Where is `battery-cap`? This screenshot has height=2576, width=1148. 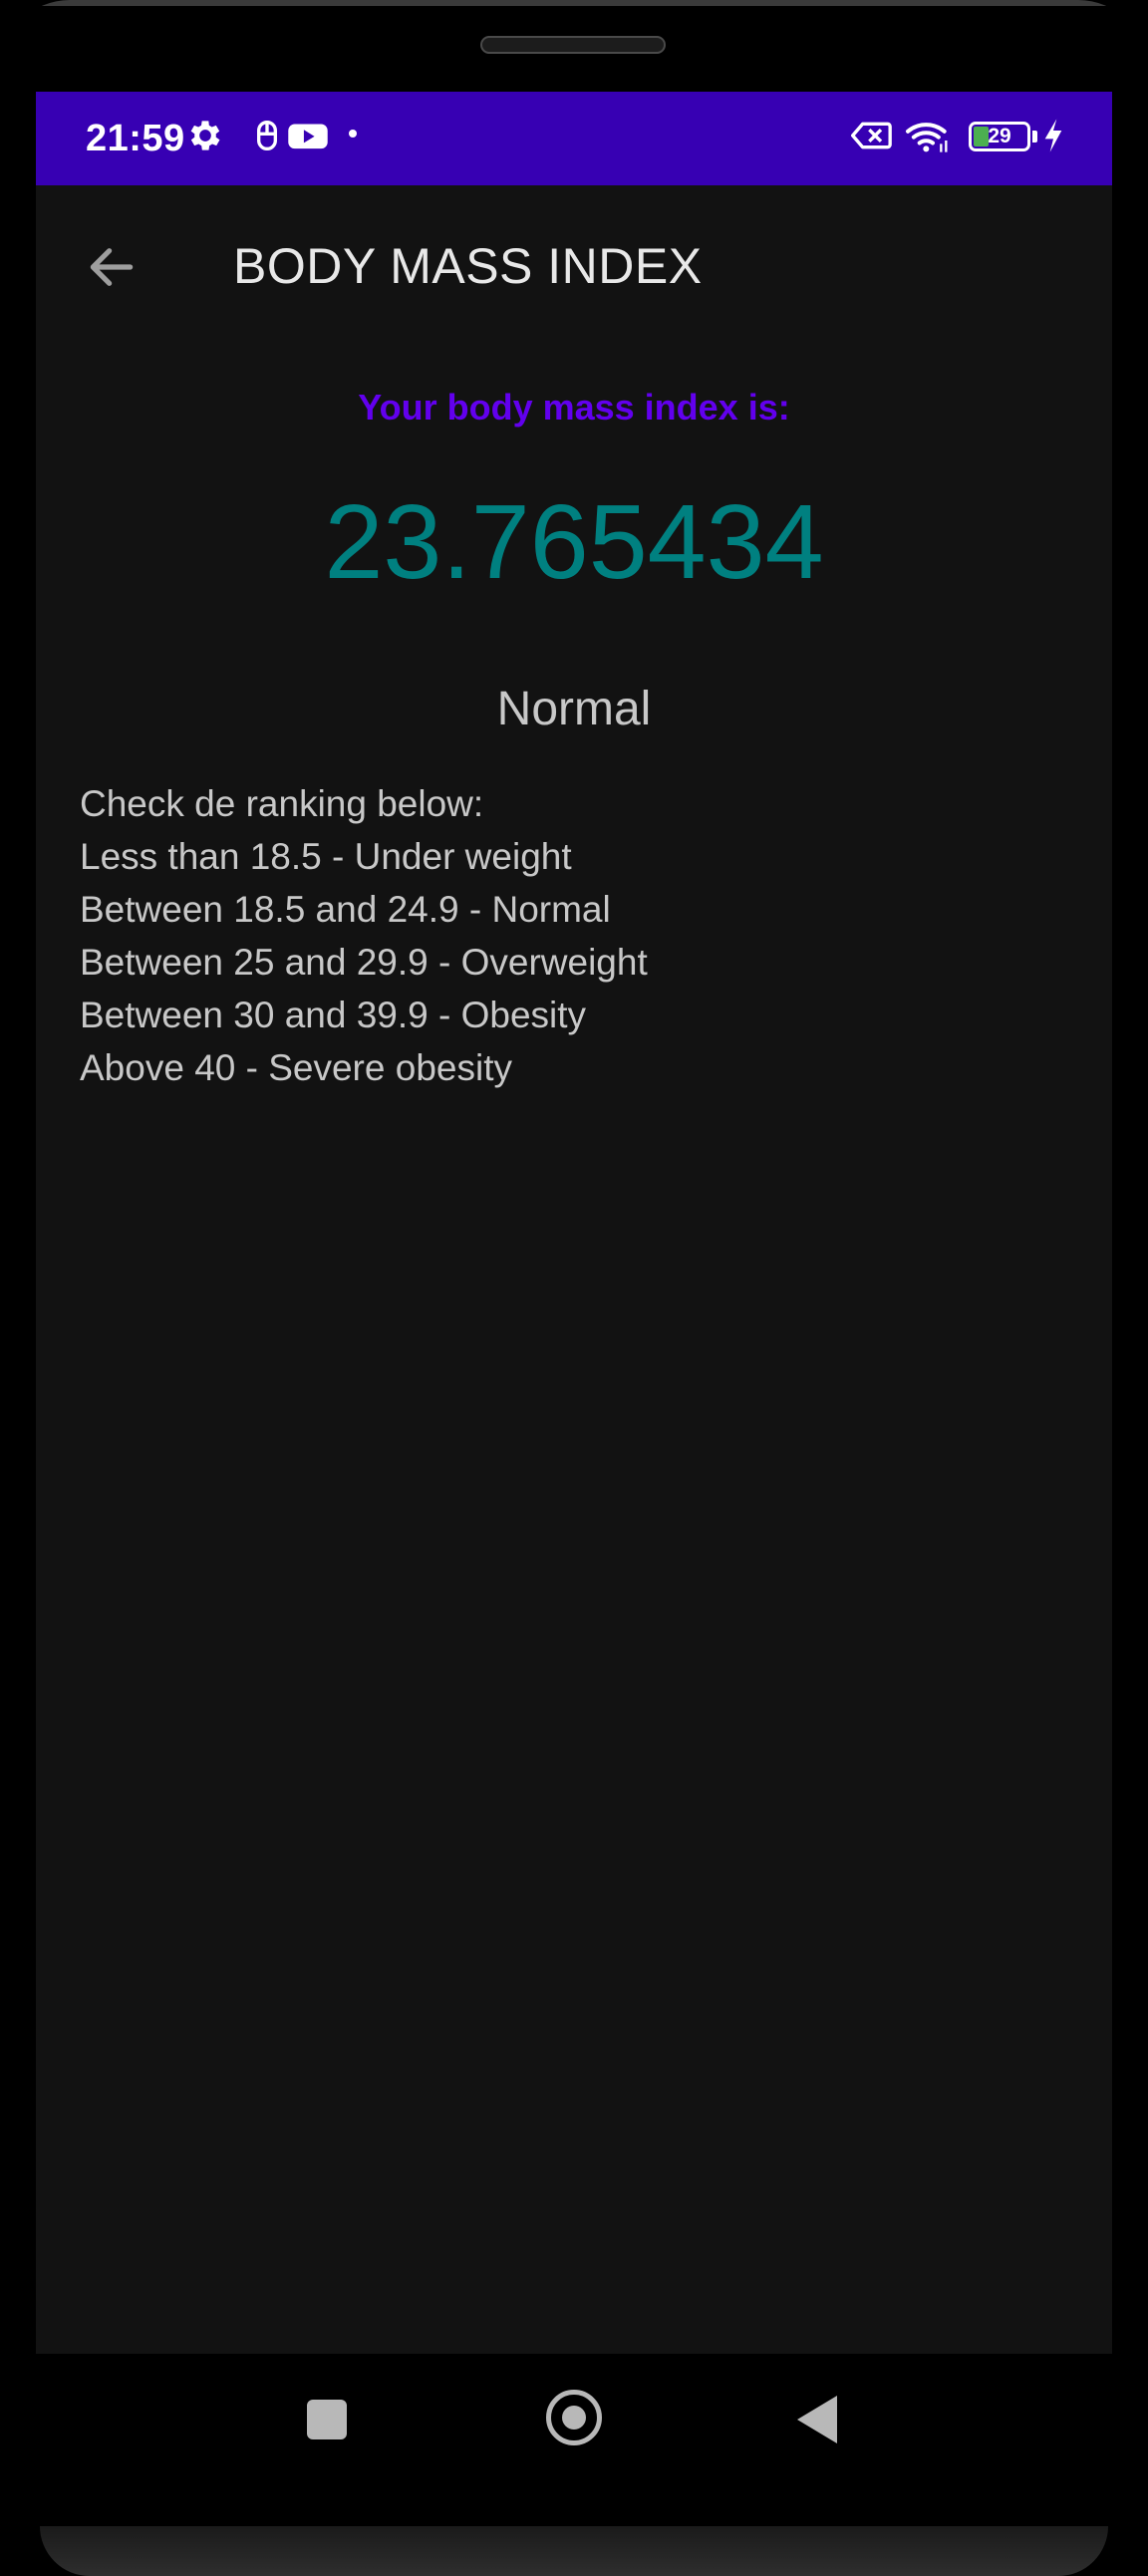
battery-cap is located at coordinates (1034, 137).